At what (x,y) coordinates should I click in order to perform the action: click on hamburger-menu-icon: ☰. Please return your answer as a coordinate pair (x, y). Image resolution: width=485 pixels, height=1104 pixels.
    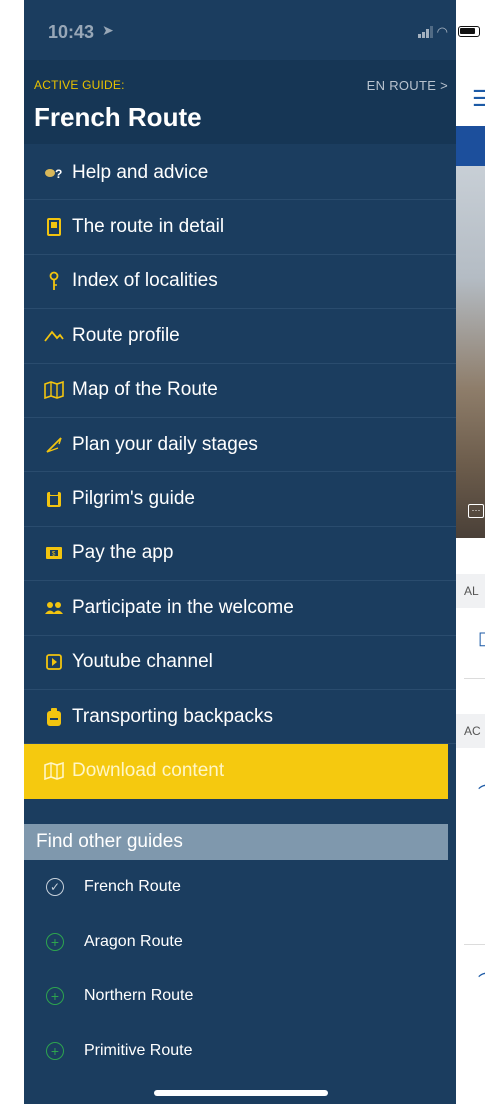
    Looking at the image, I should click on (478, 99).